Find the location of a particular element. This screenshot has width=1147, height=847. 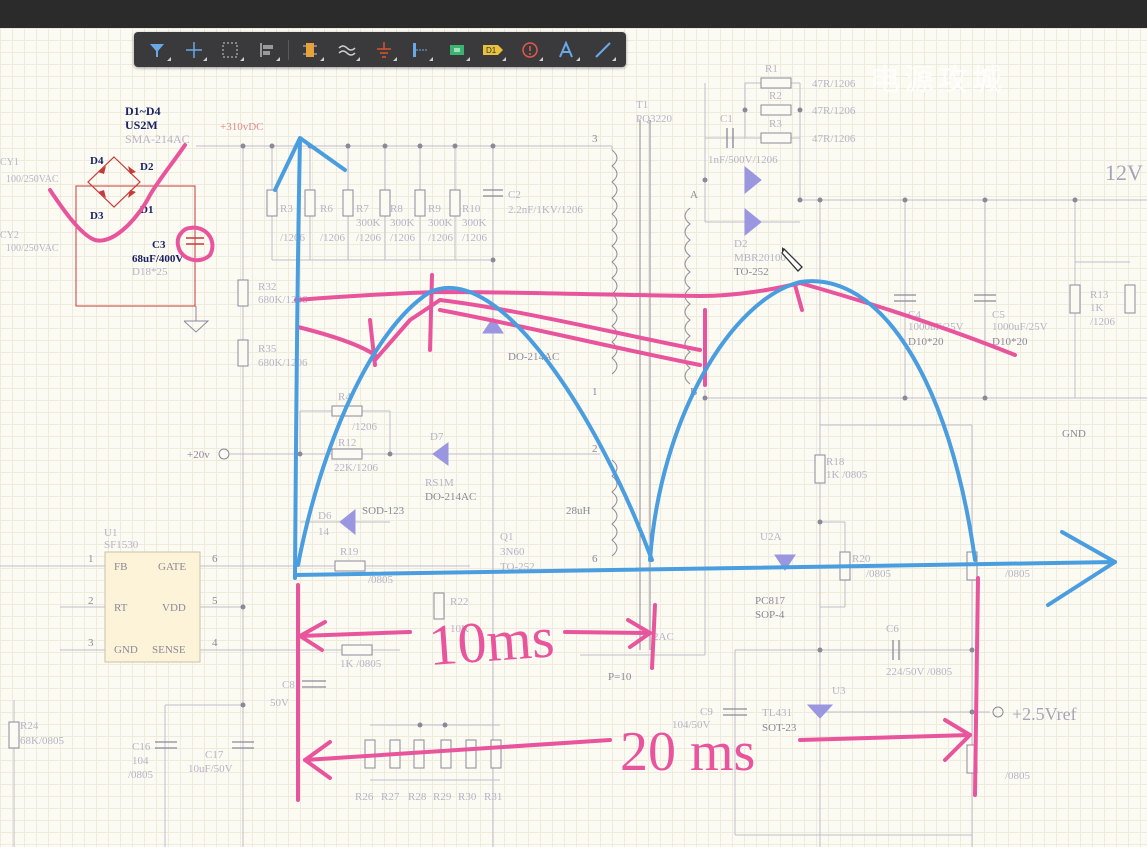

vref-label: +2.5Vref is located at coordinates (1044, 714).